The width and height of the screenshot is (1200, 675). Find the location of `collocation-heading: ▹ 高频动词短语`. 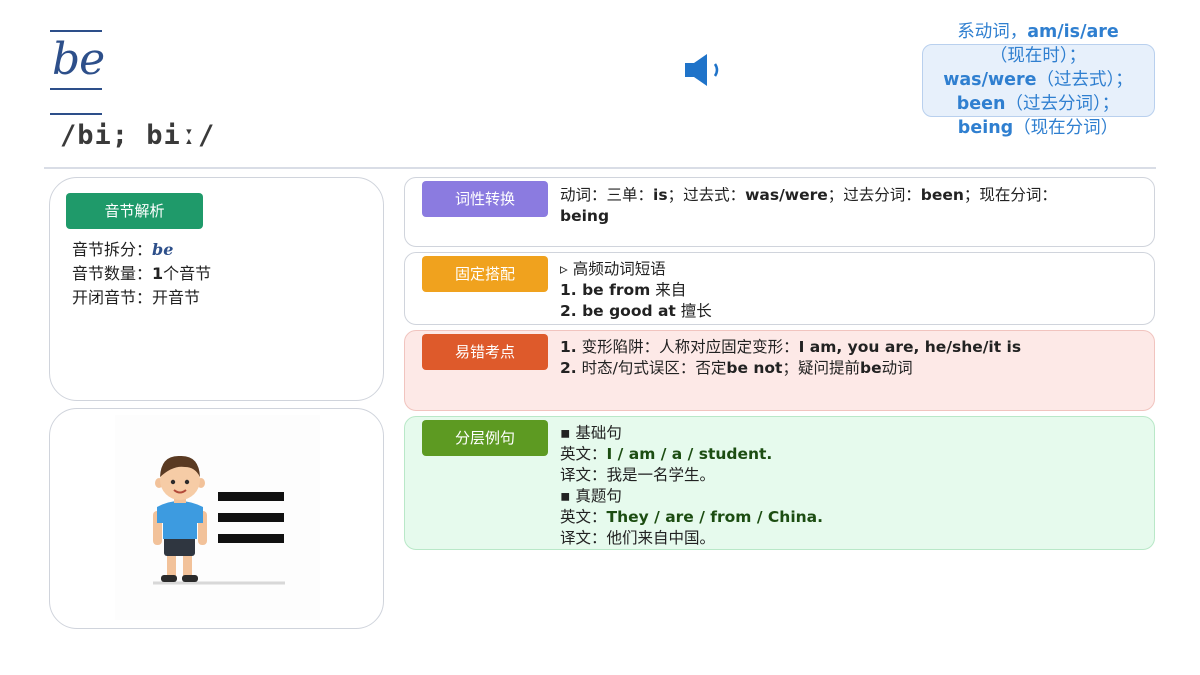

collocation-heading: ▹ 高频动词短语 is located at coordinates (613, 269).